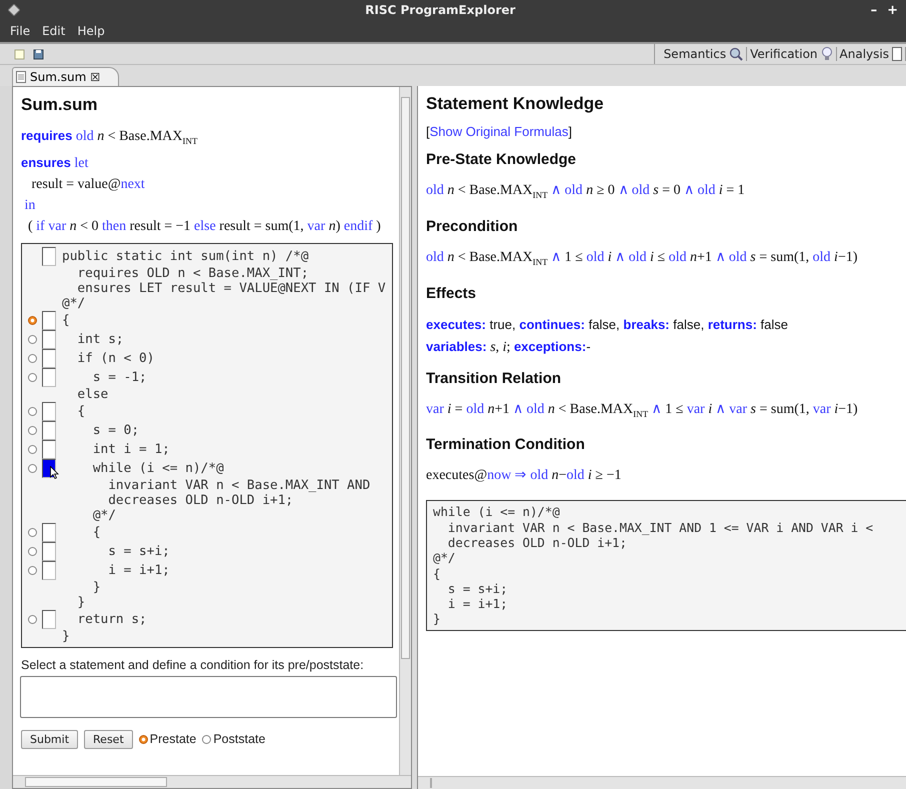 This screenshot has height=789, width=906. I want to click on code-line: decreases OLD n-OLD i+1;, so click(200, 500).